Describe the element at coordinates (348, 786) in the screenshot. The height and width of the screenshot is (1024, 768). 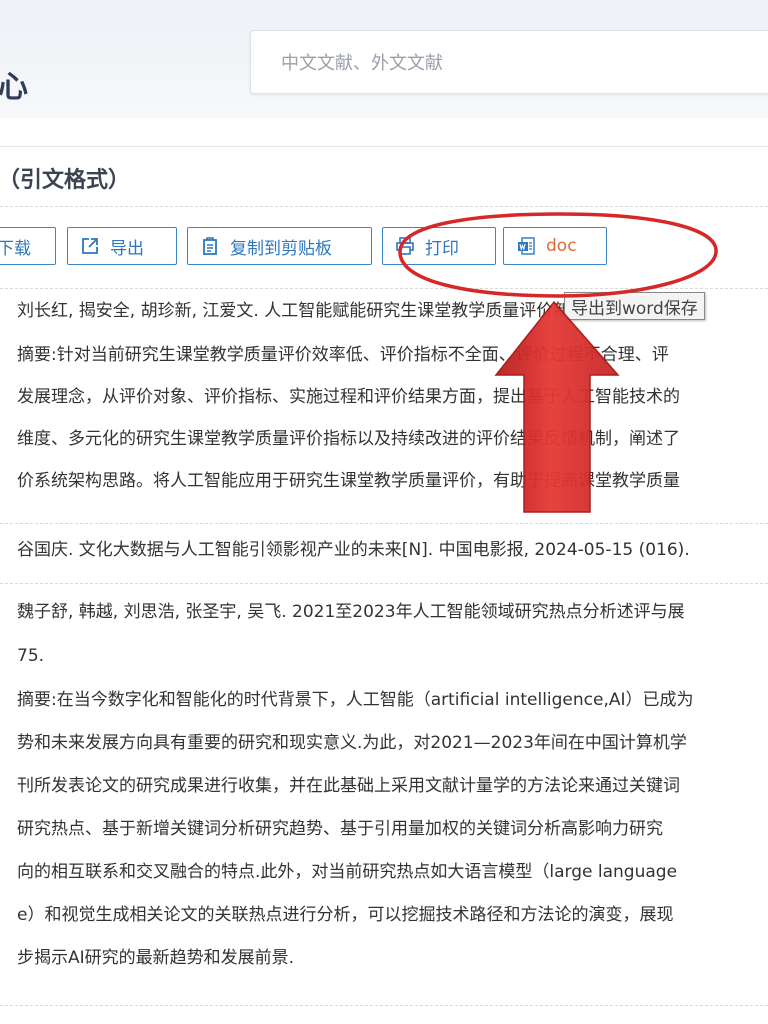
I see `abstract-line: 刊所发表论文的研究成果进行收集，并在此基础上采用文献计量学的方法论来通过关键词` at that location.